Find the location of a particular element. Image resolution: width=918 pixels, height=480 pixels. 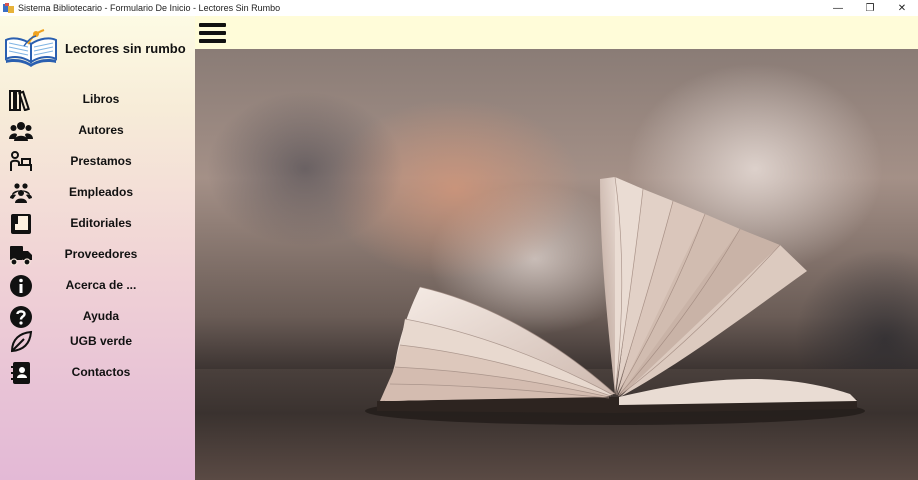

top-bar is located at coordinates (556, 32).